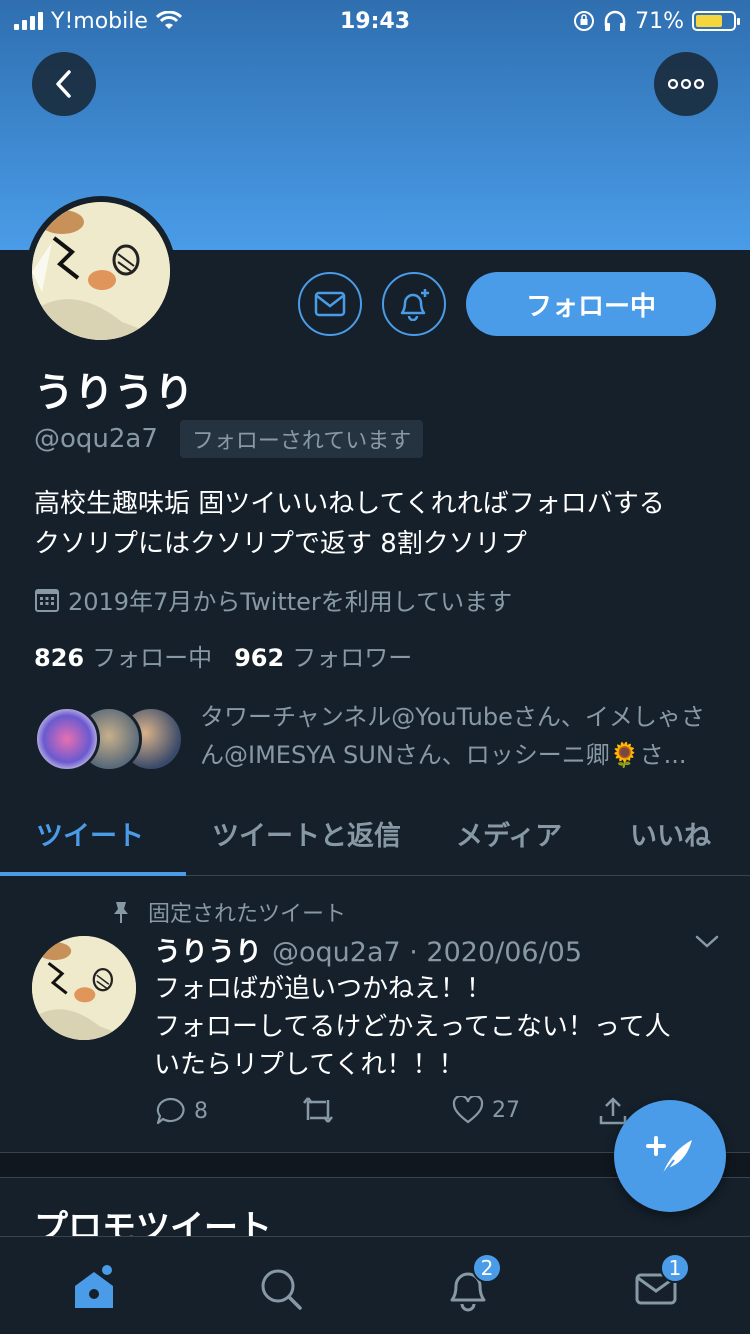 The height and width of the screenshot is (1334, 750). What do you see at coordinates (615, 20) in the screenshot?
I see `headphones-icon` at bounding box center [615, 20].